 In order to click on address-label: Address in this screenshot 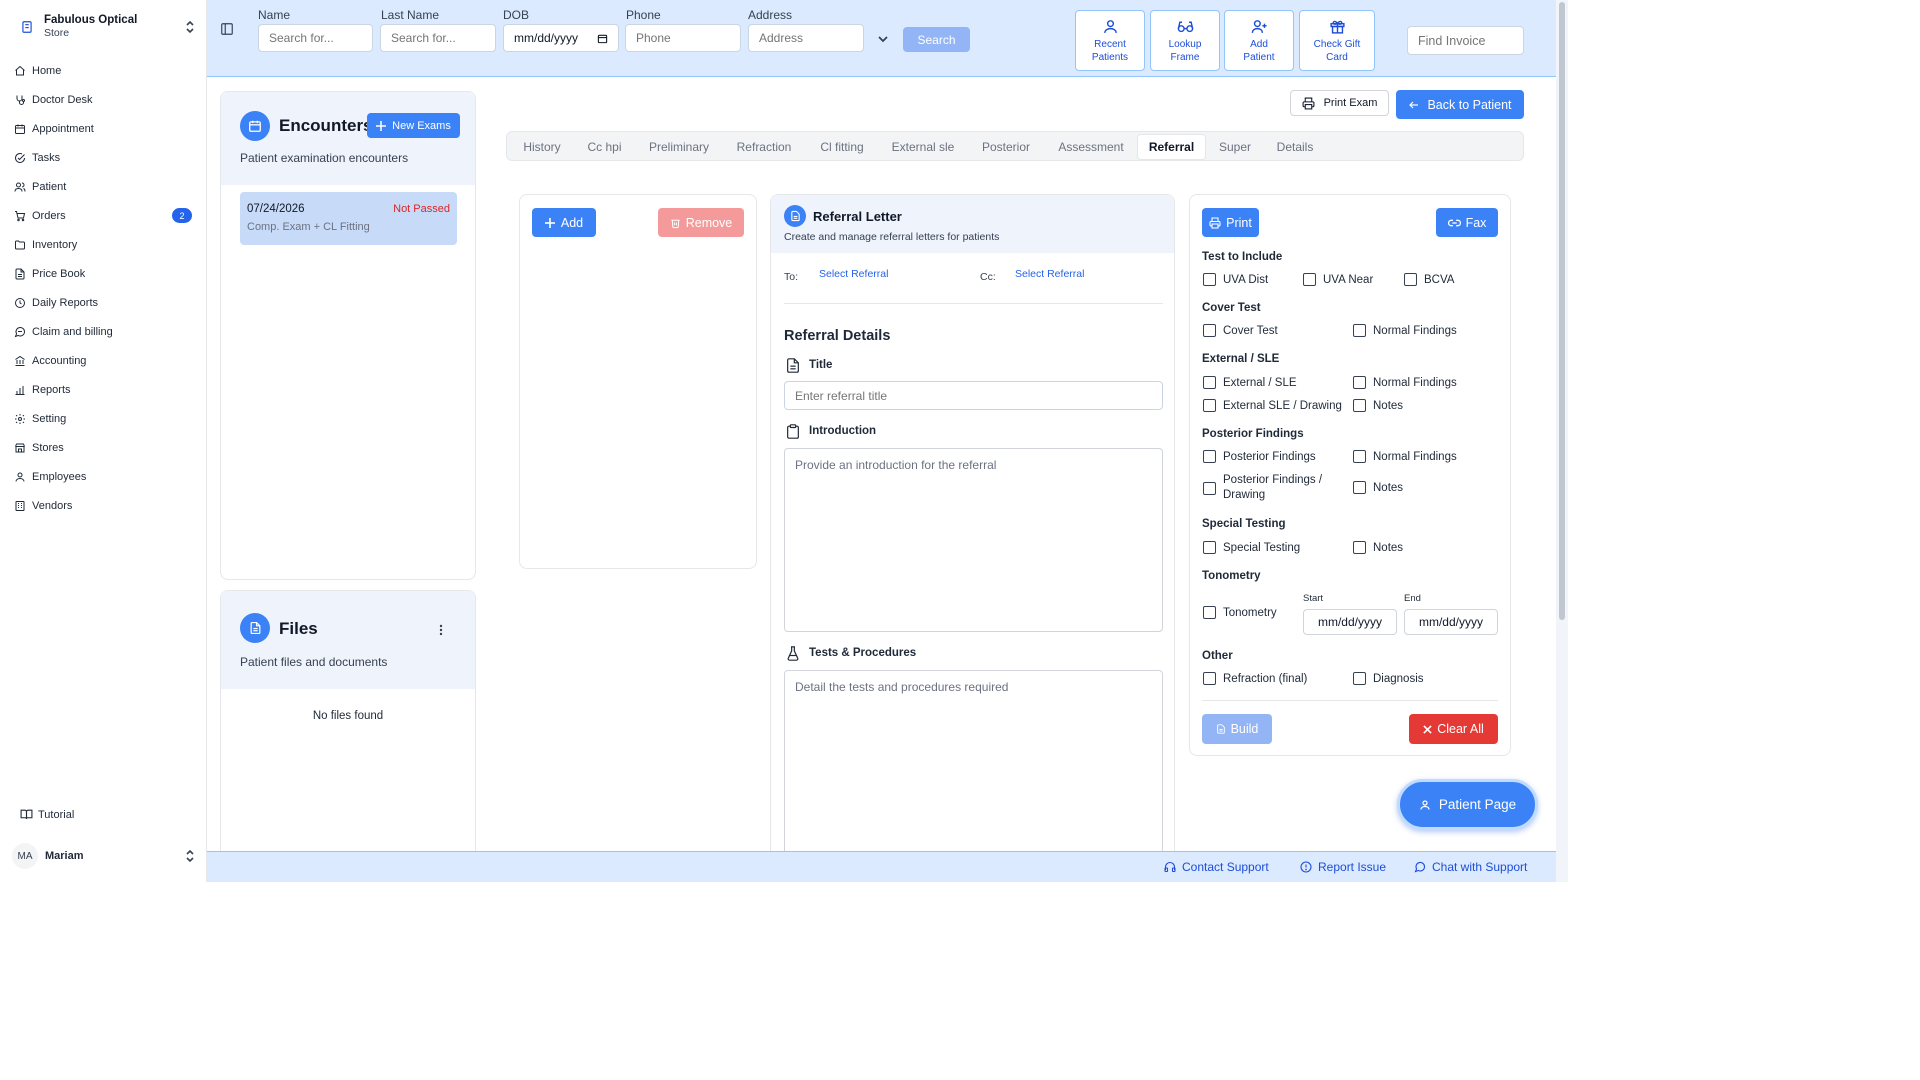, I will do `click(770, 15)`.